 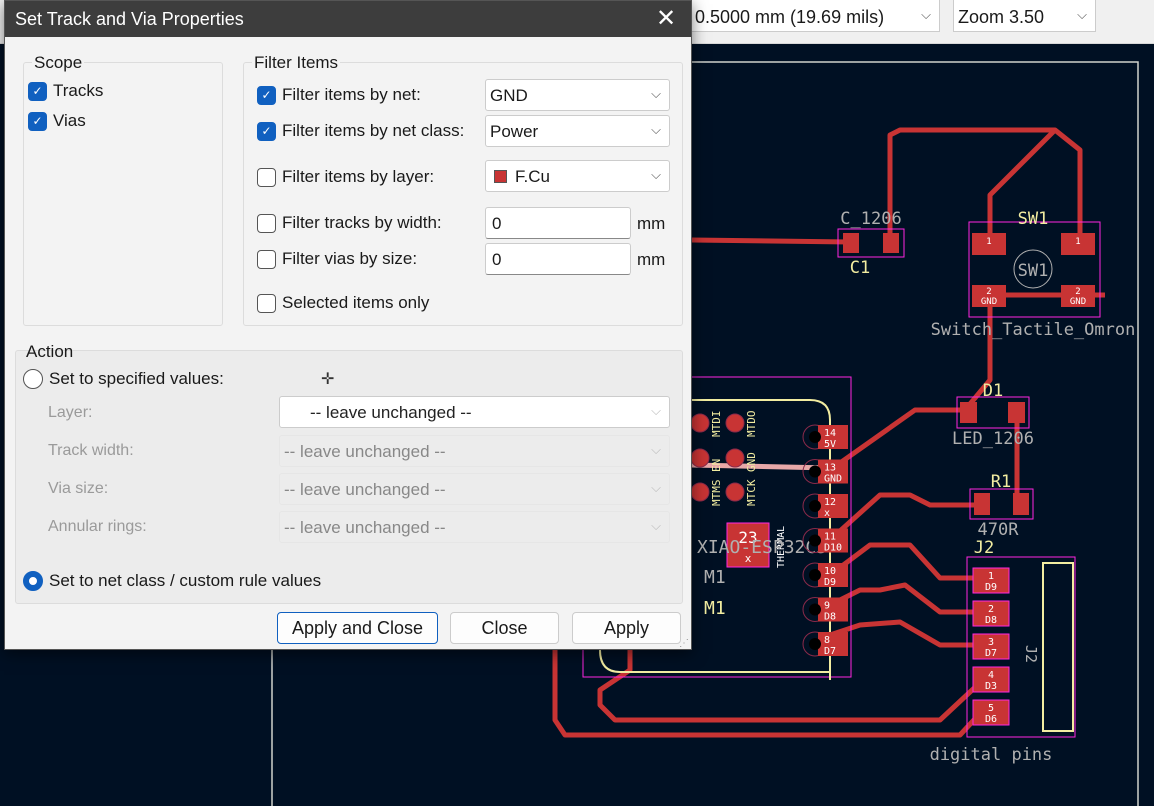 What do you see at coordinates (830, 444) in the screenshot?
I see `m1-pad-net: 5V` at bounding box center [830, 444].